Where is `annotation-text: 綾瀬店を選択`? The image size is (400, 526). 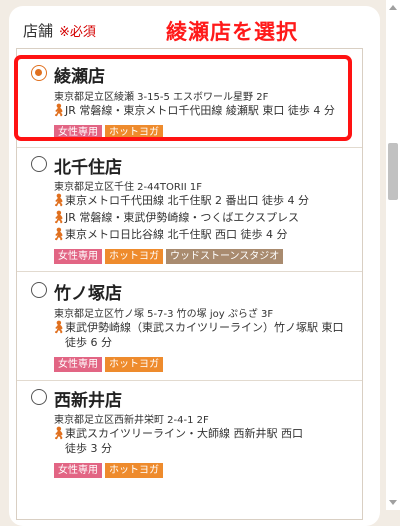
annotation-text: 綾瀬店を選択 is located at coordinates (232, 32).